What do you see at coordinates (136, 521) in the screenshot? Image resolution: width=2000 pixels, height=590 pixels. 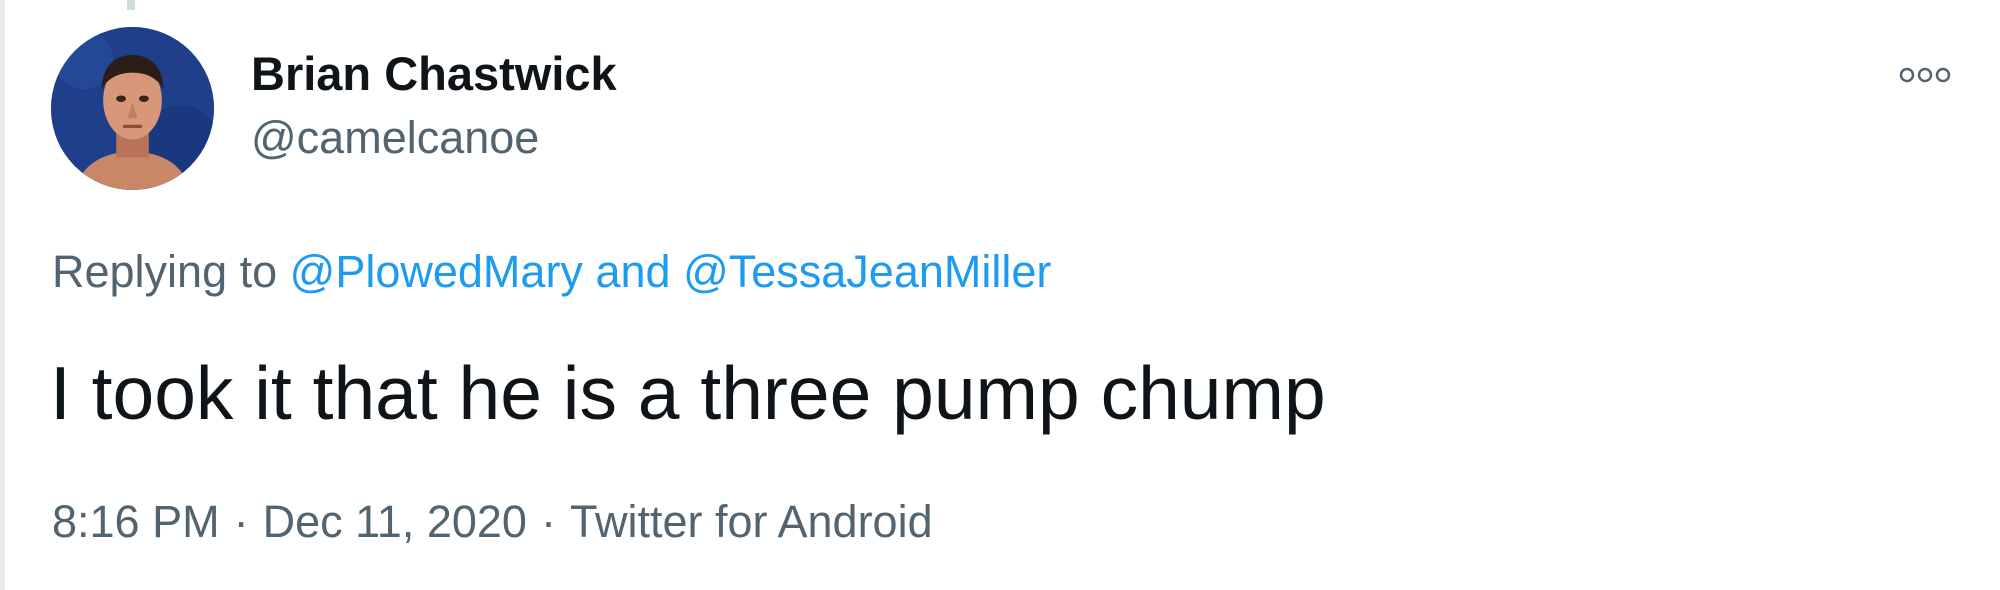 I see `tweet-time-link: 8:16 PM` at bounding box center [136, 521].